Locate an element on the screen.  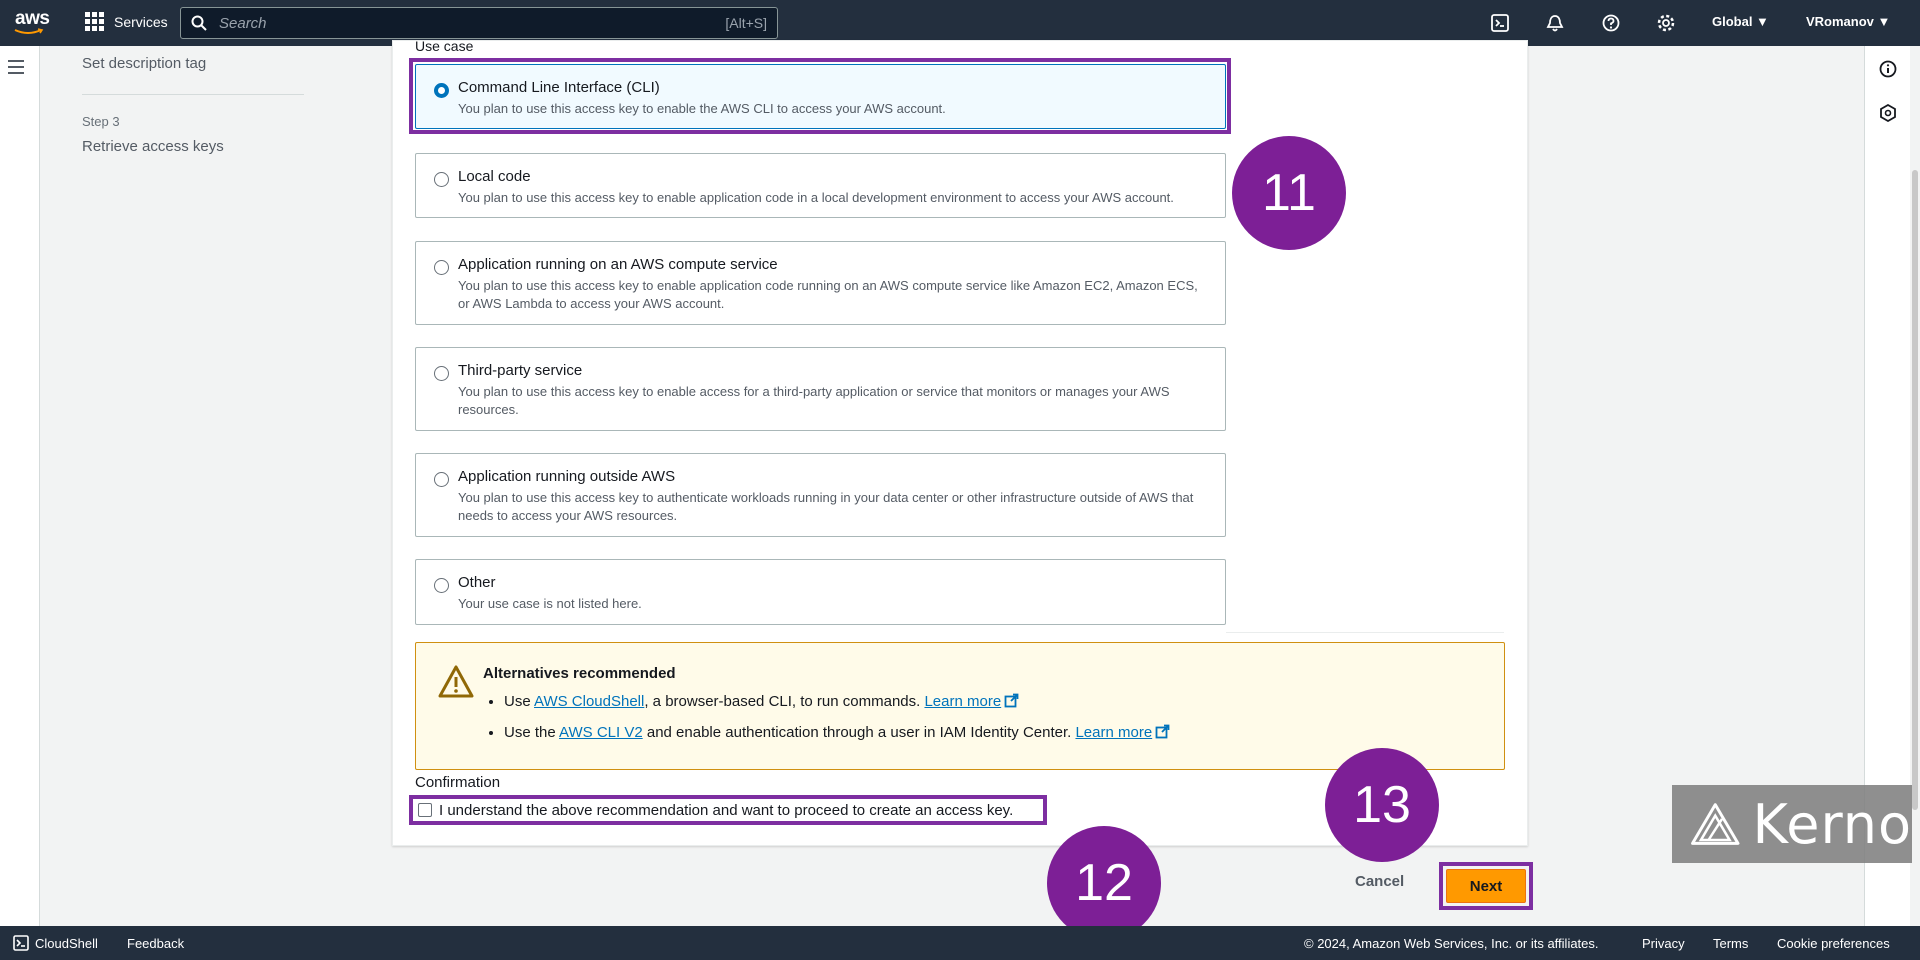
cookie-preferences-link: Cookie preferences is located at coordinates (1833, 943).